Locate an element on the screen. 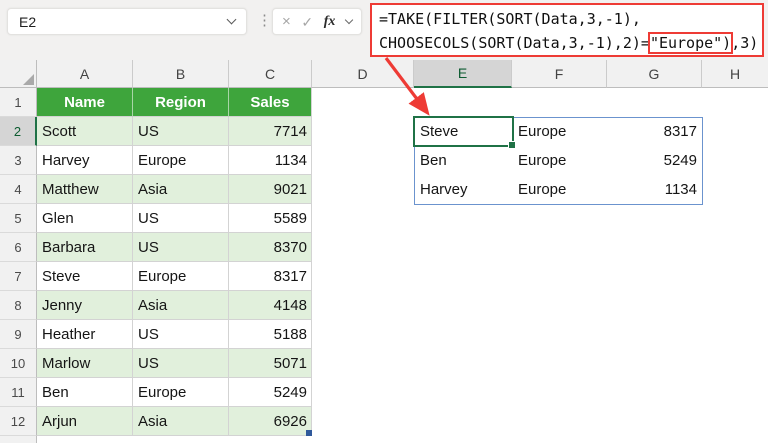 The width and height of the screenshot is (768, 443). cell-g2: 8317 is located at coordinates (654, 131).